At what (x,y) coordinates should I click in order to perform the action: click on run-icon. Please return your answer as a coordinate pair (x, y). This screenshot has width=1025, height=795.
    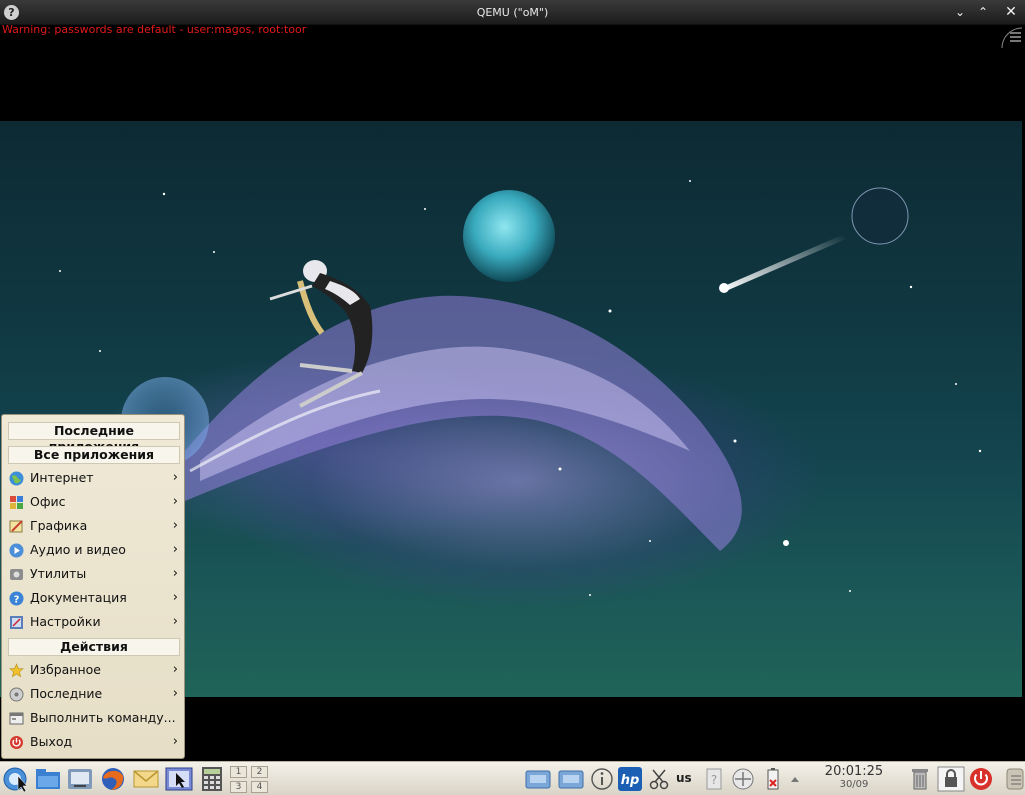
    Looking at the image, I should click on (16, 718).